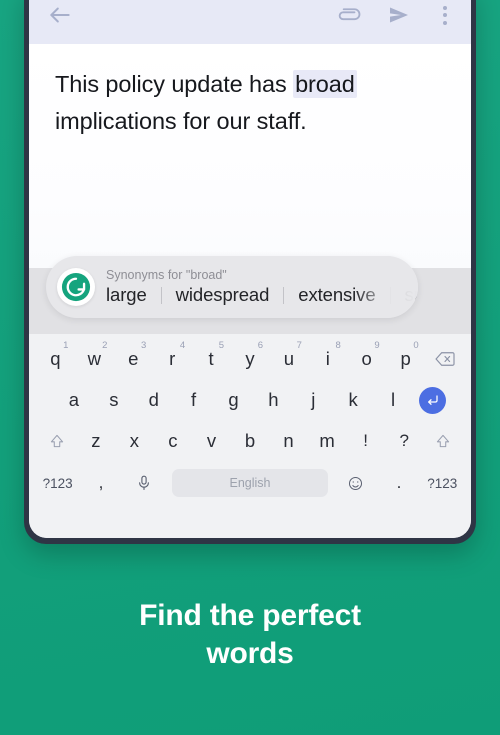  Describe the element at coordinates (57, 483) in the screenshot. I see `symbols-key: ?123` at that location.